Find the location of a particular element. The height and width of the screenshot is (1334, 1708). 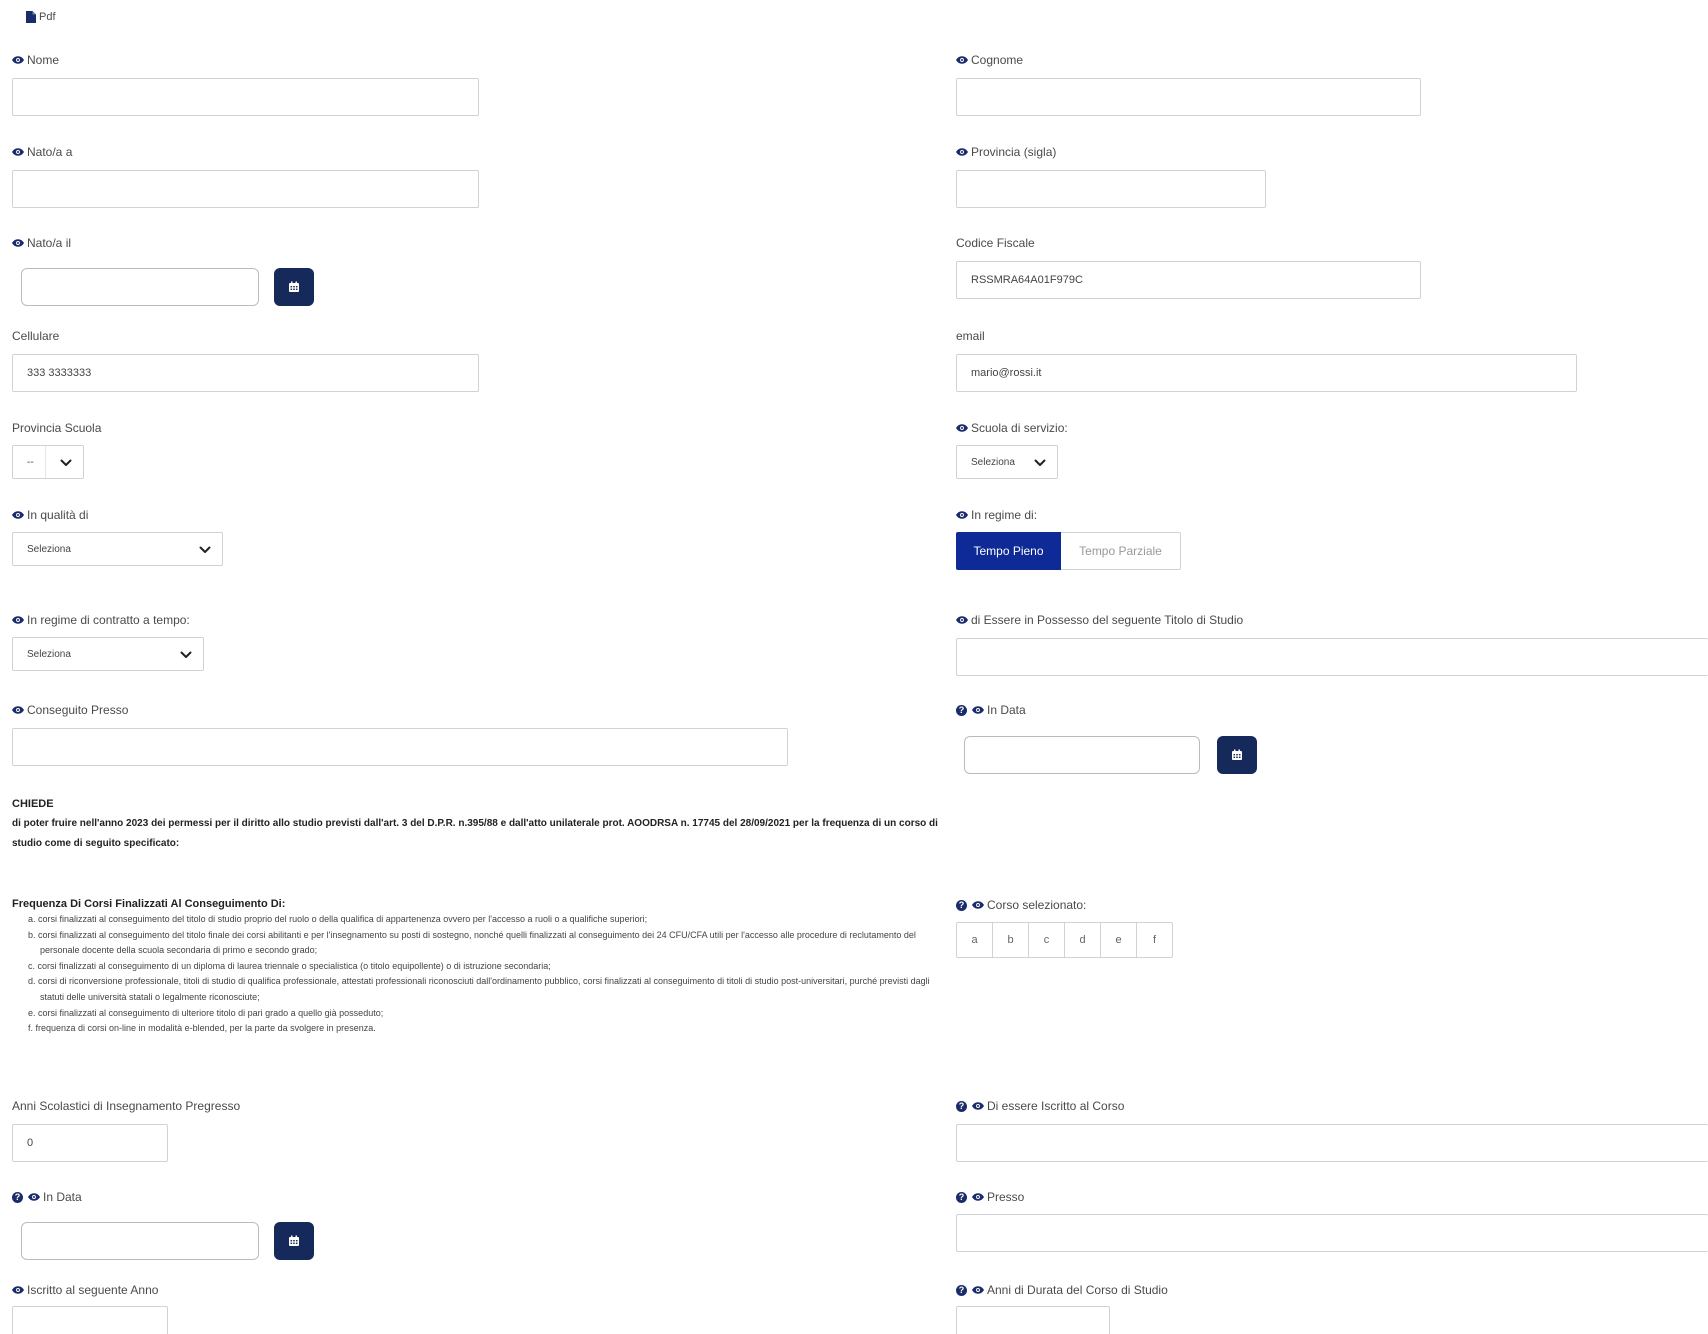

provincia-scuola-select: -- is located at coordinates (48, 462).